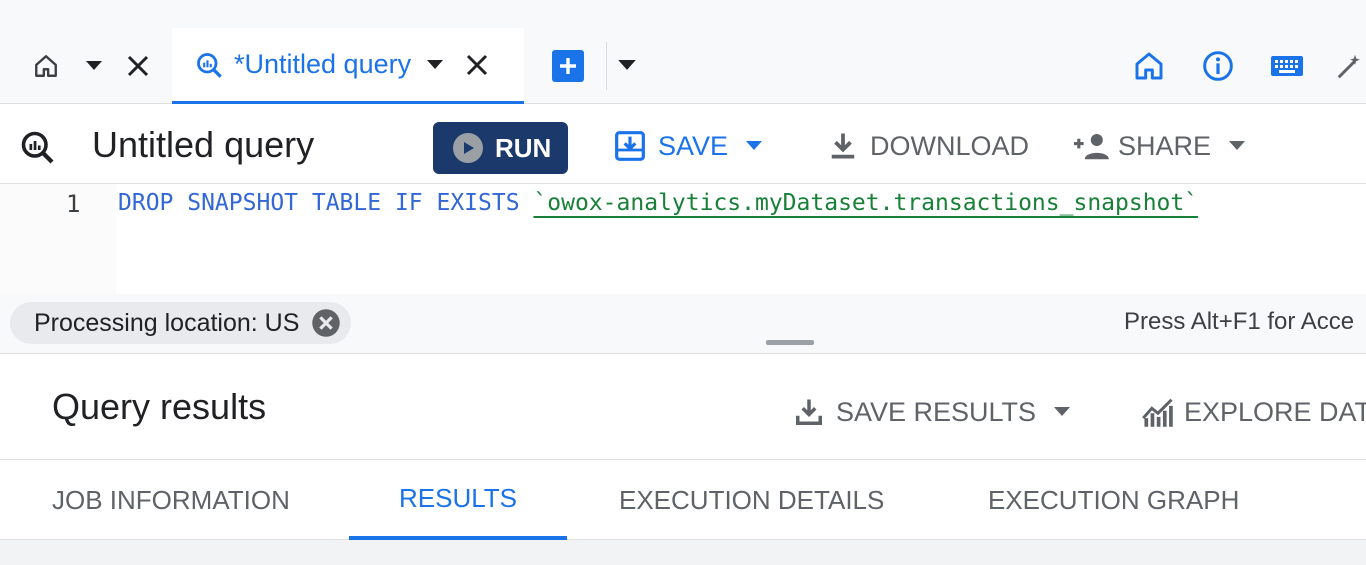 This screenshot has height=565, width=1366. What do you see at coordinates (203, 145) in the screenshot?
I see `query-title: Untitled query` at bounding box center [203, 145].